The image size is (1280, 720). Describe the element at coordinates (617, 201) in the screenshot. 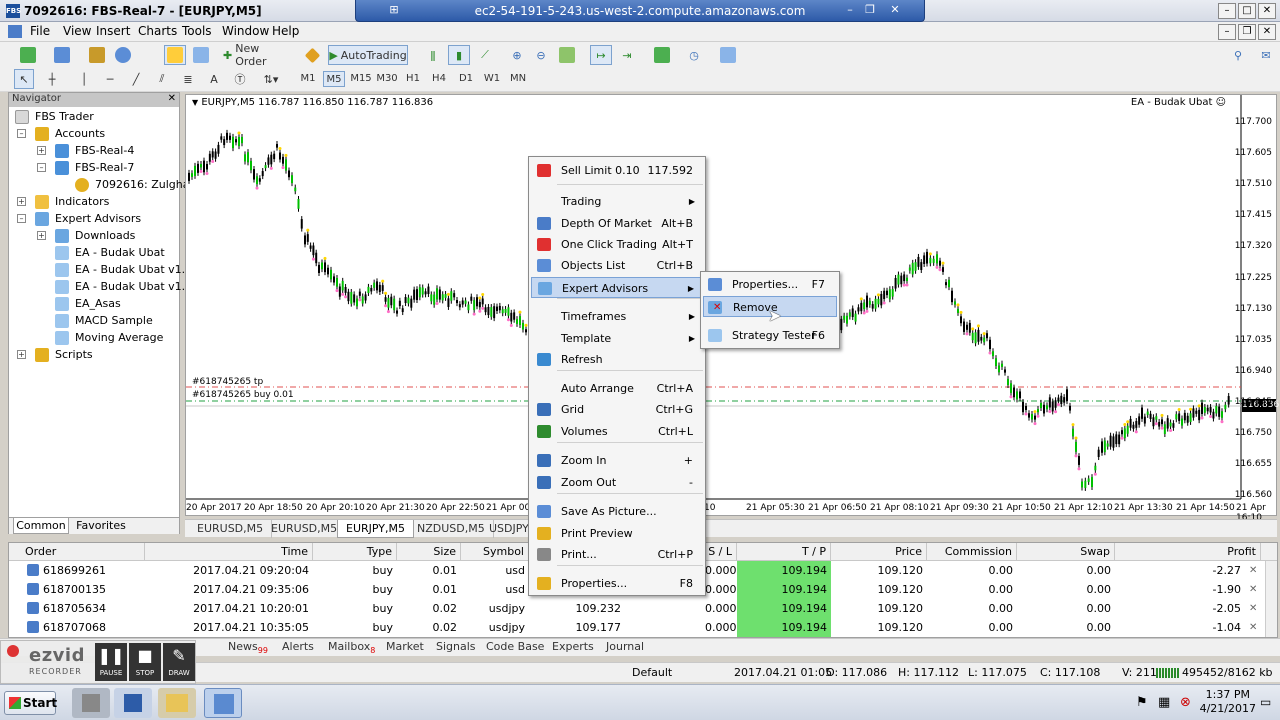

I see `menu-trading: Trading ▶` at that location.